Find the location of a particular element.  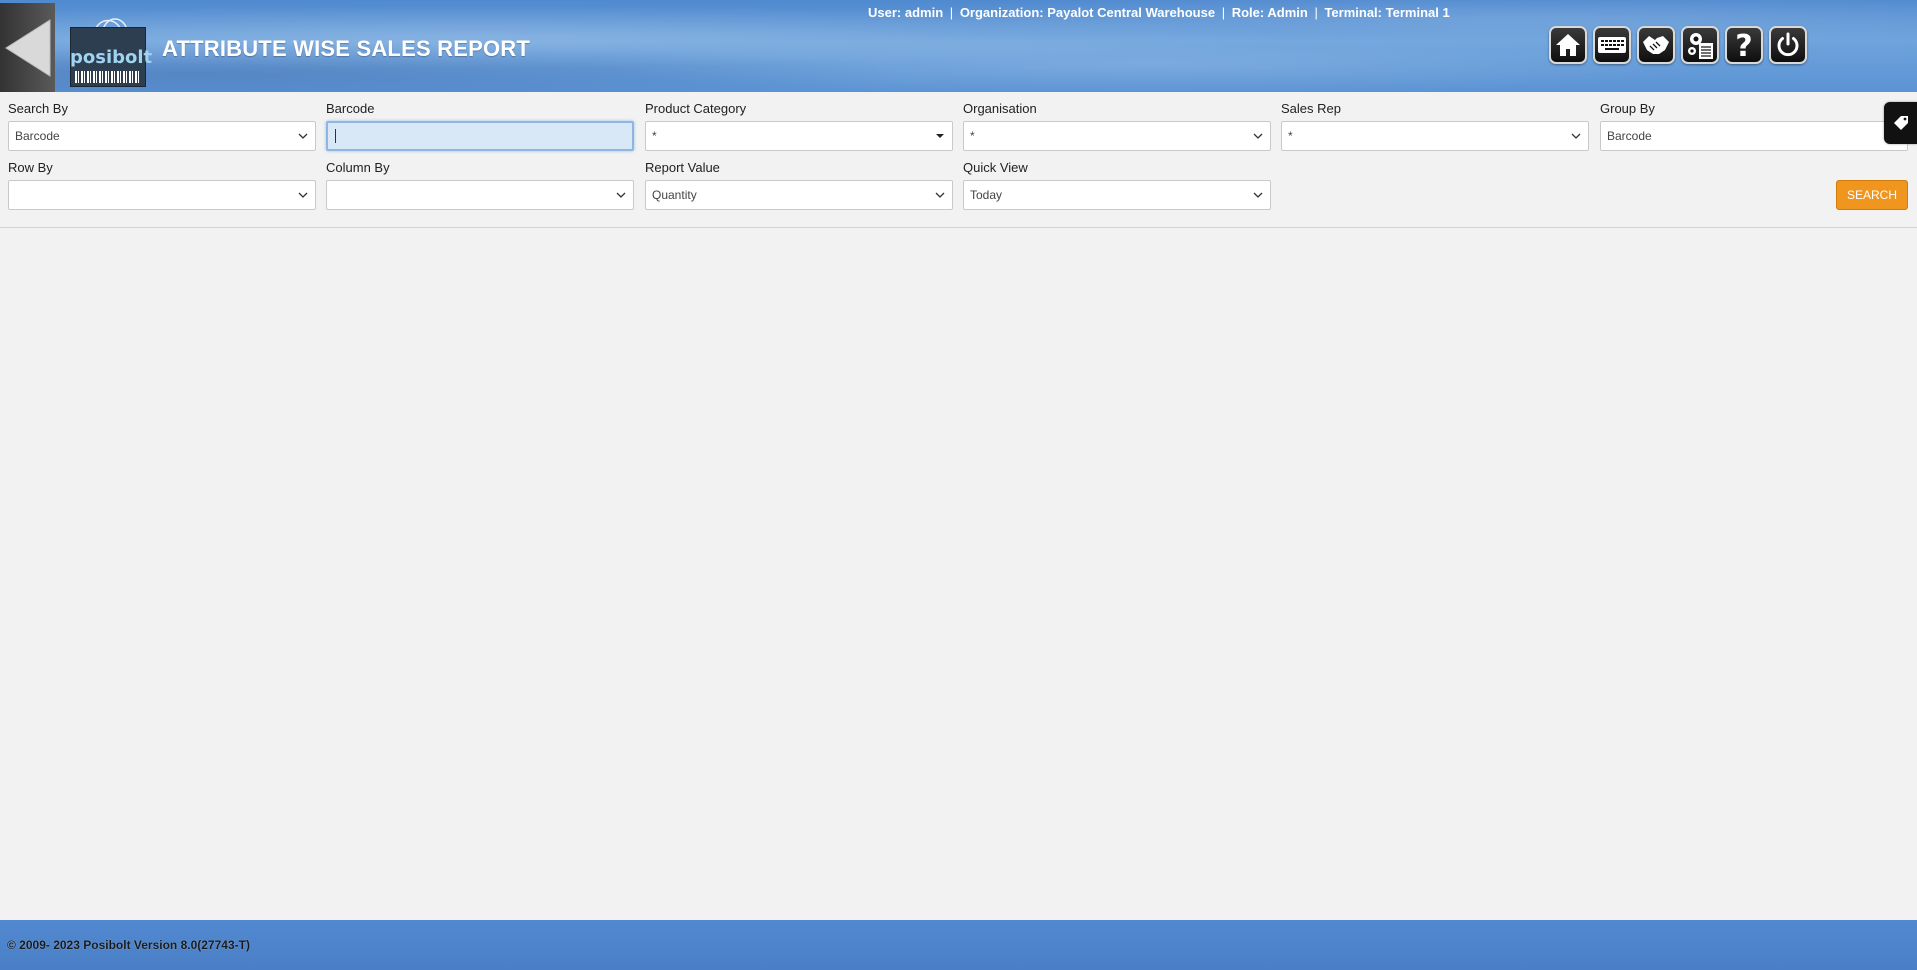

product-category-value: * is located at coordinates (654, 136).